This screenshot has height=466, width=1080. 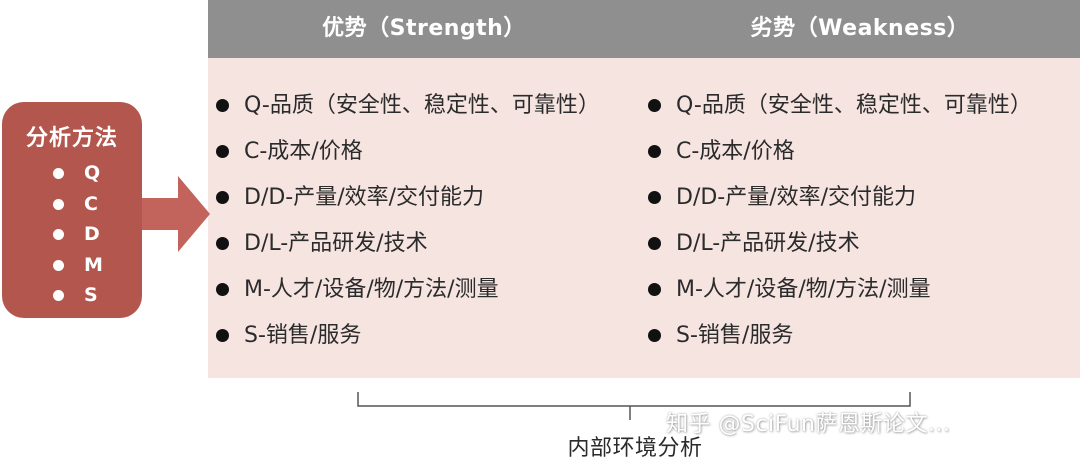 I want to click on method-item-text: D, so click(x=92, y=234).